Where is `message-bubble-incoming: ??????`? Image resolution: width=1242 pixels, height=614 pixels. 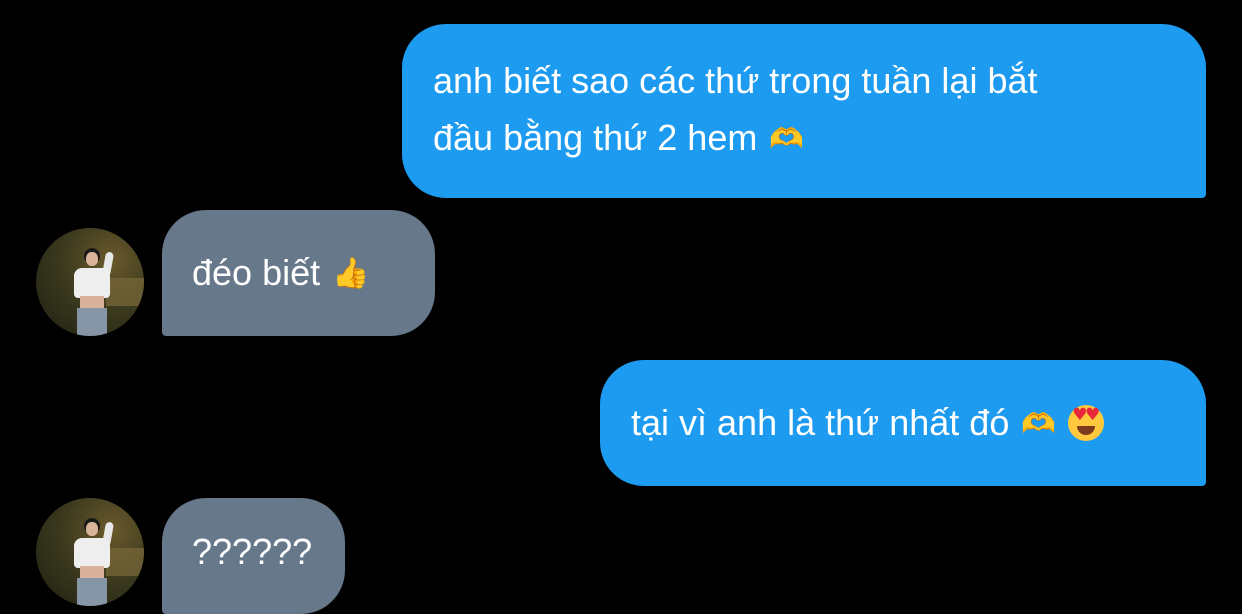 message-bubble-incoming: ?????? is located at coordinates (253, 556).